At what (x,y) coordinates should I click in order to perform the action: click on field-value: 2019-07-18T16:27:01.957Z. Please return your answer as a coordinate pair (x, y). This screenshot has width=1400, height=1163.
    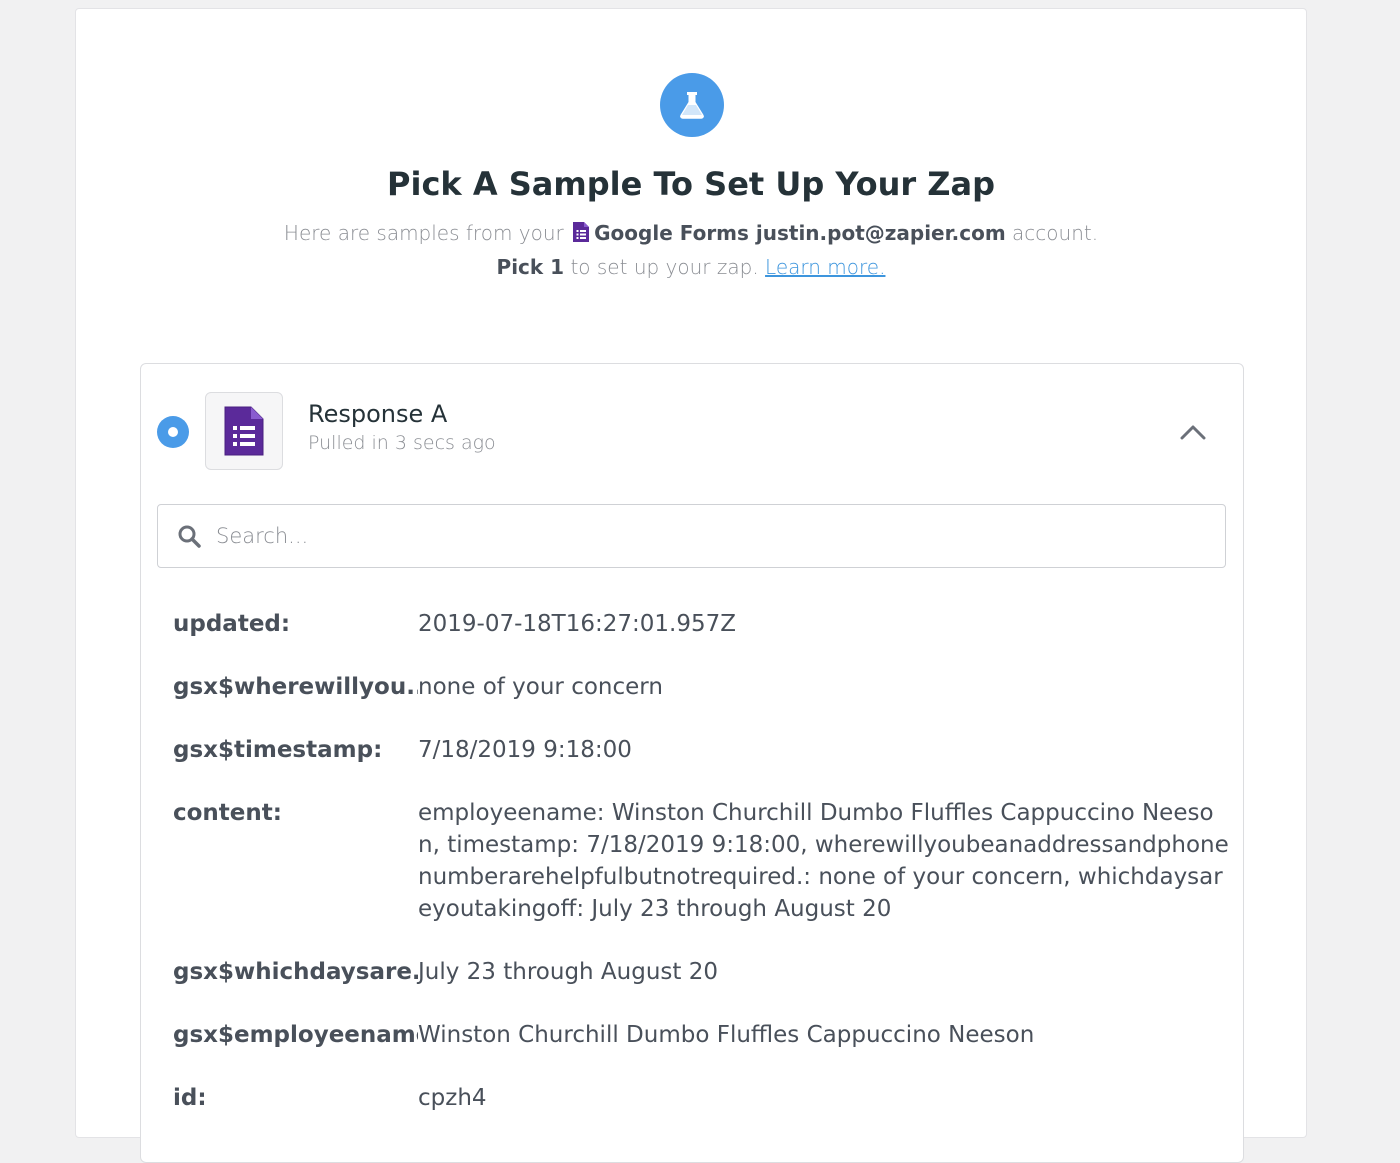
    Looking at the image, I should click on (577, 624).